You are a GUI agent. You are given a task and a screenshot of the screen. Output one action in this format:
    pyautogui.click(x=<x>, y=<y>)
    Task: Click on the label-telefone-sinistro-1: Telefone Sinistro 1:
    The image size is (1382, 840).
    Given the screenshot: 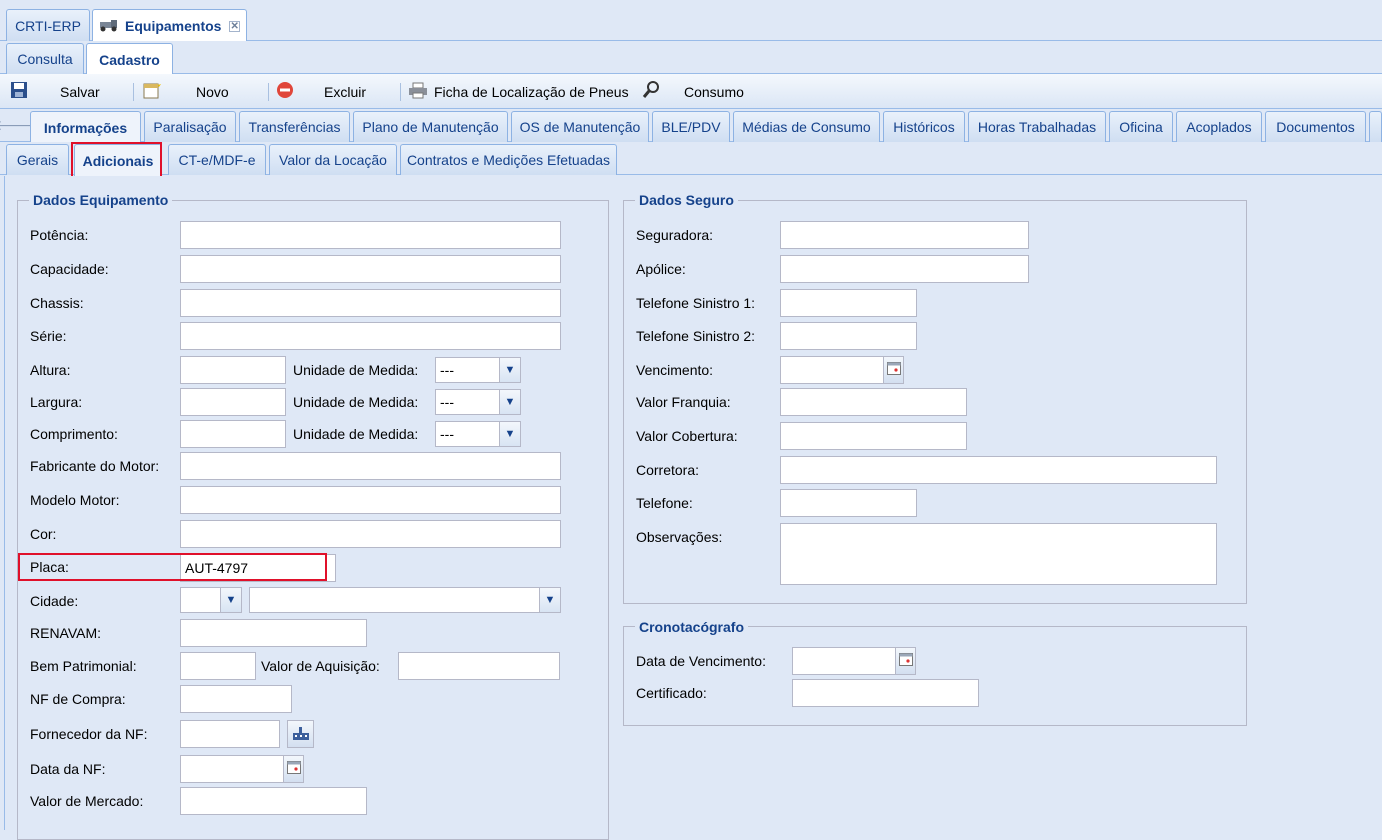 What is the action you would take?
    pyautogui.click(x=696, y=303)
    